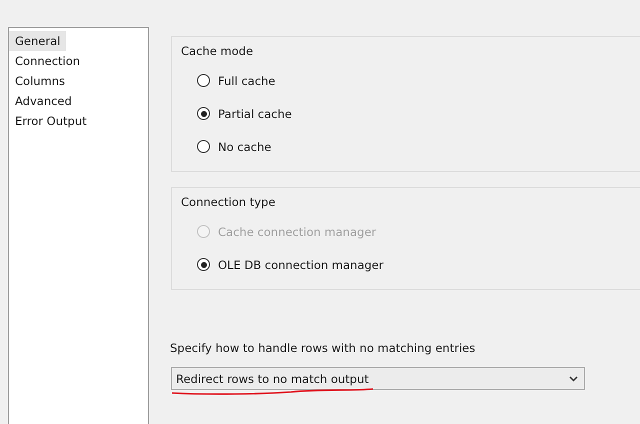 Image resolution: width=640 pixels, height=424 pixels. What do you see at coordinates (228, 202) in the screenshot?
I see `group-title: Connection type` at bounding box center [228, 202].